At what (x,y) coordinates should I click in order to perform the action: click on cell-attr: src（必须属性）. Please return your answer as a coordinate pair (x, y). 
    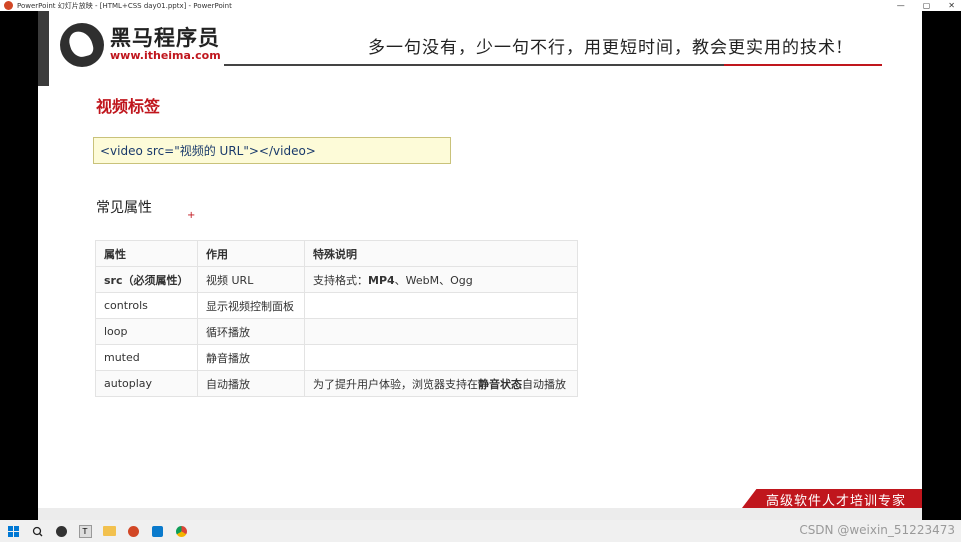
    Looking at the image, I should click on (146, 279).